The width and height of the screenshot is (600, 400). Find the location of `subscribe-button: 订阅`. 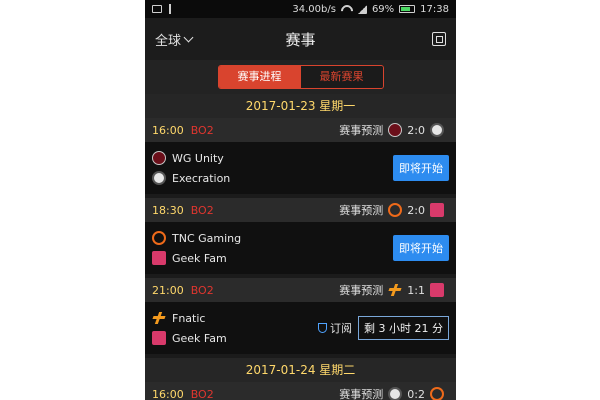

subscribe-button: 订阅 is located at coordinates (335, 328).